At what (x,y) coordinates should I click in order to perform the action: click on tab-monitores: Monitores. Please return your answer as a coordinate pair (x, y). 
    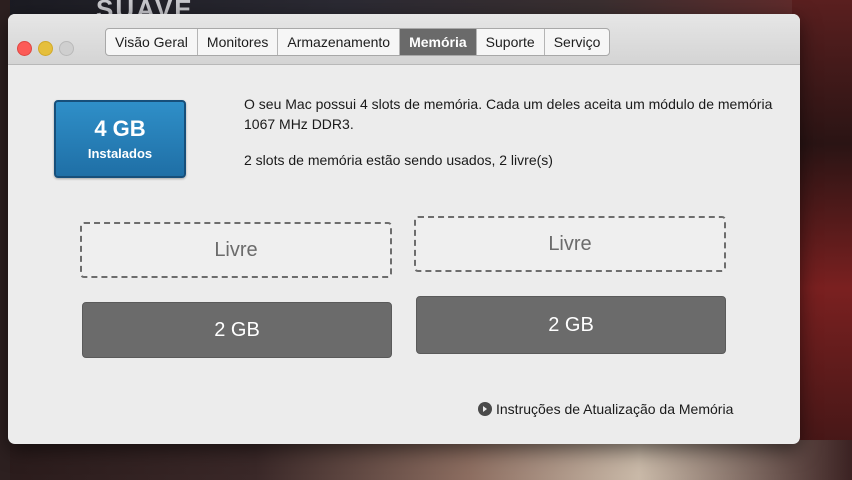
    Looking at the image, I should click on (238, 42).